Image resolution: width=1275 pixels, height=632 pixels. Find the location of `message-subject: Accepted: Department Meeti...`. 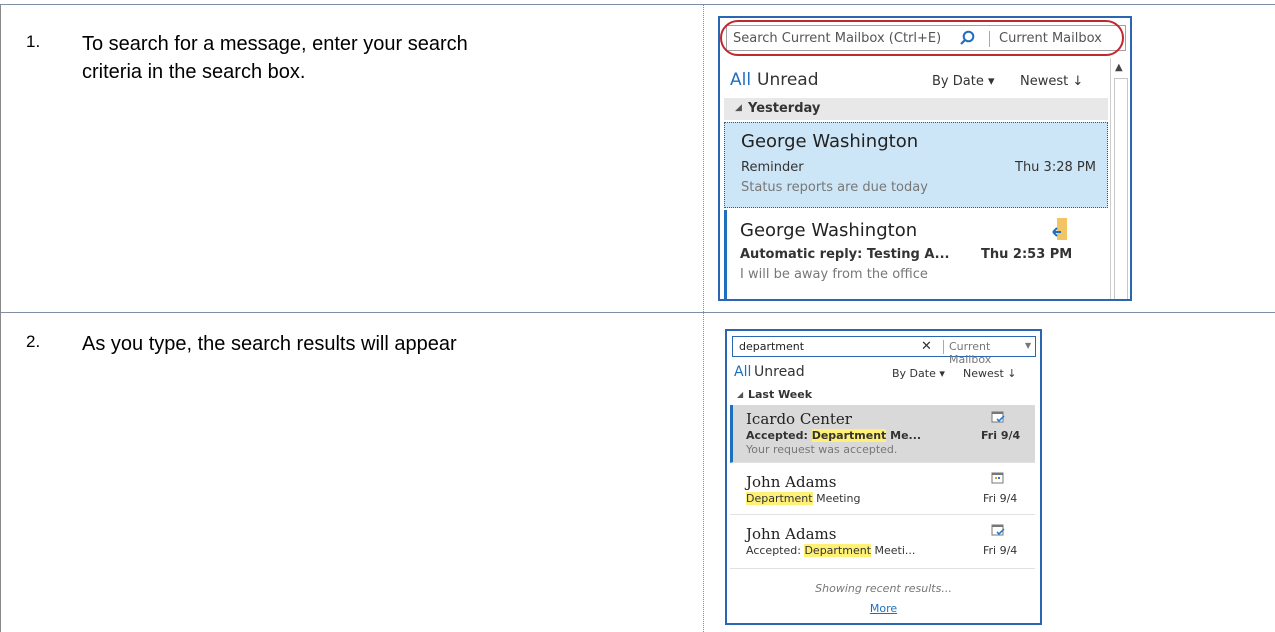

message-subject: Accepted: Department Meeti... is located at coordinates (830, 550).